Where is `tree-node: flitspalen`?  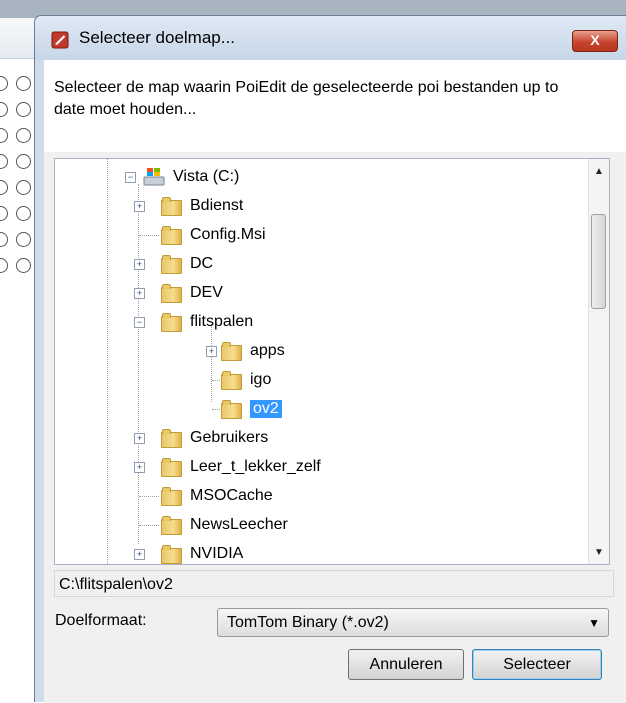 tree-node: flitspalen is located at coordinates (207, 322).